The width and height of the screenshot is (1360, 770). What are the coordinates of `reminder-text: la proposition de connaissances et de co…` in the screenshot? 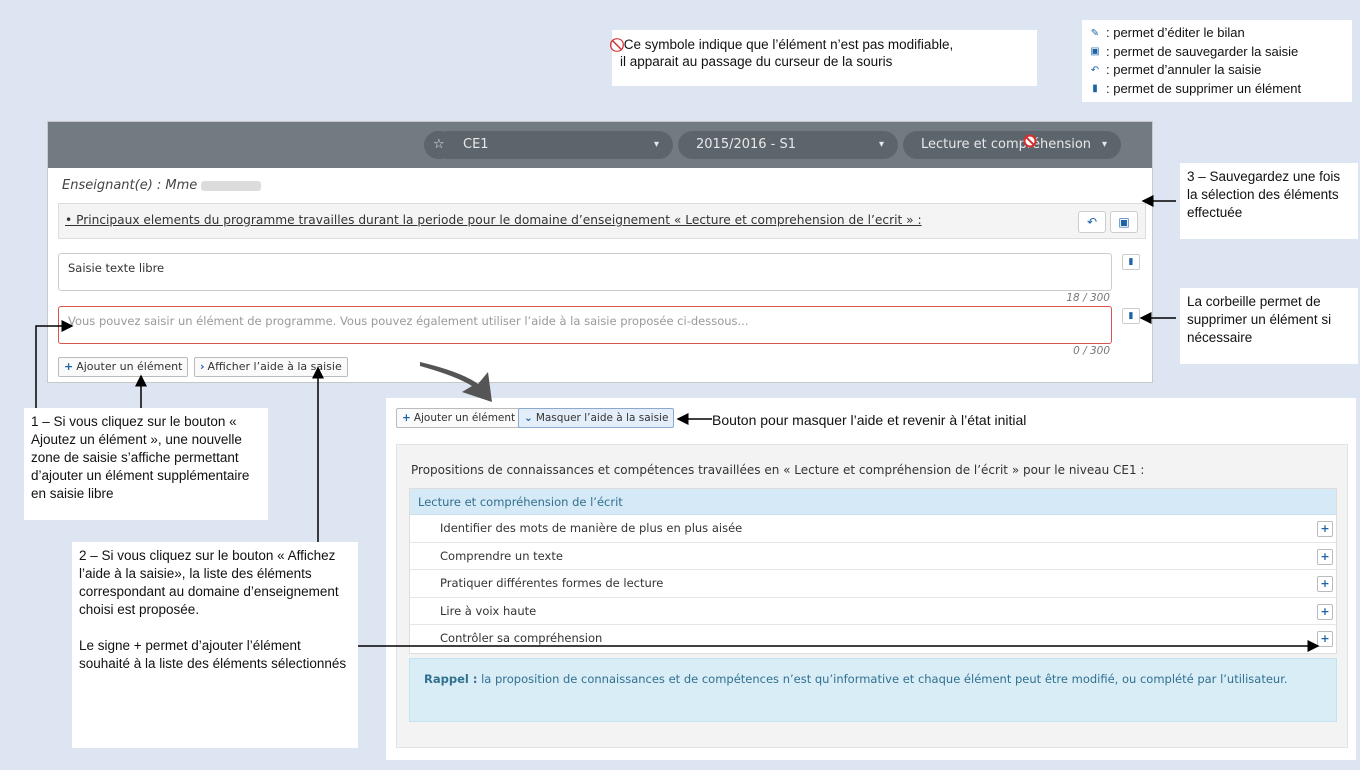 It's located at (884, 679).